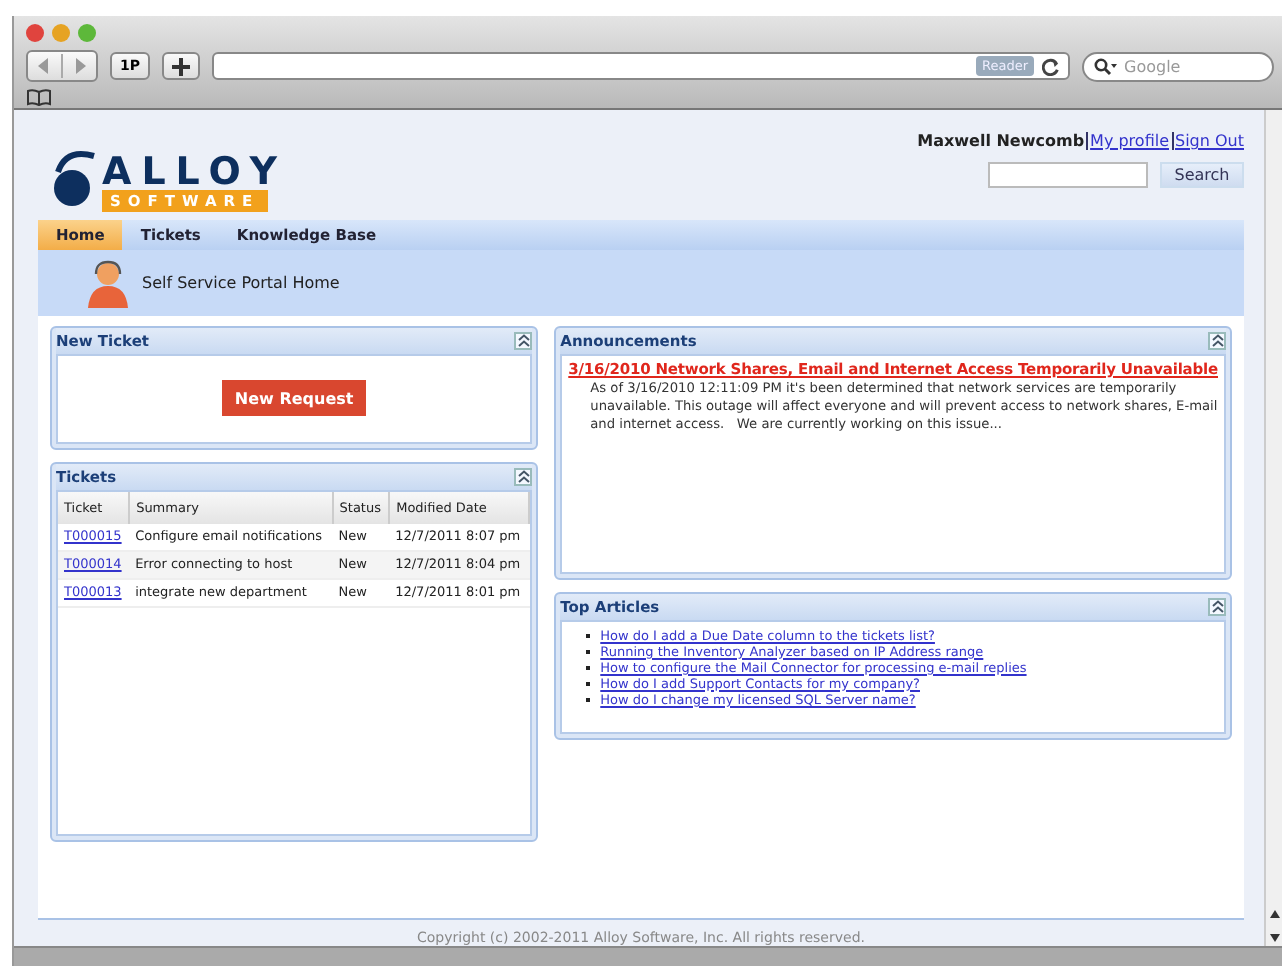 Image resolution: width=1282 pixels, height=966 pixels. I want to click on header-link: My profile, so click(1129, 141).